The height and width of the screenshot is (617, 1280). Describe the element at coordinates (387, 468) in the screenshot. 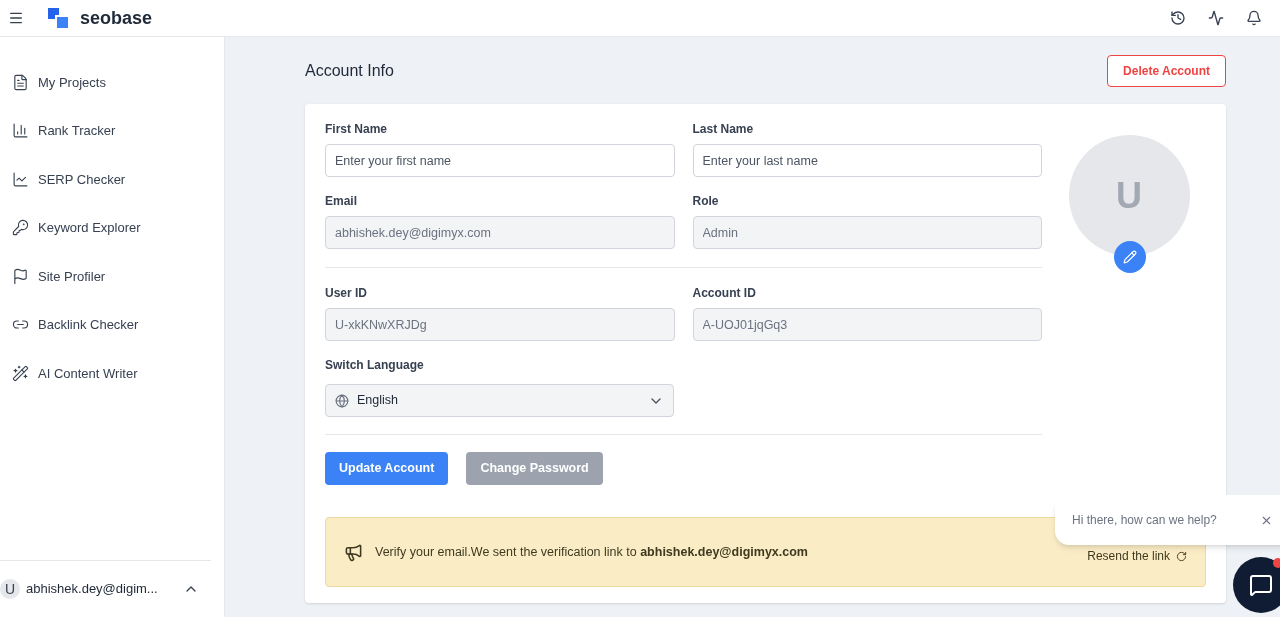

I see `form-button: Update Account` at that location.